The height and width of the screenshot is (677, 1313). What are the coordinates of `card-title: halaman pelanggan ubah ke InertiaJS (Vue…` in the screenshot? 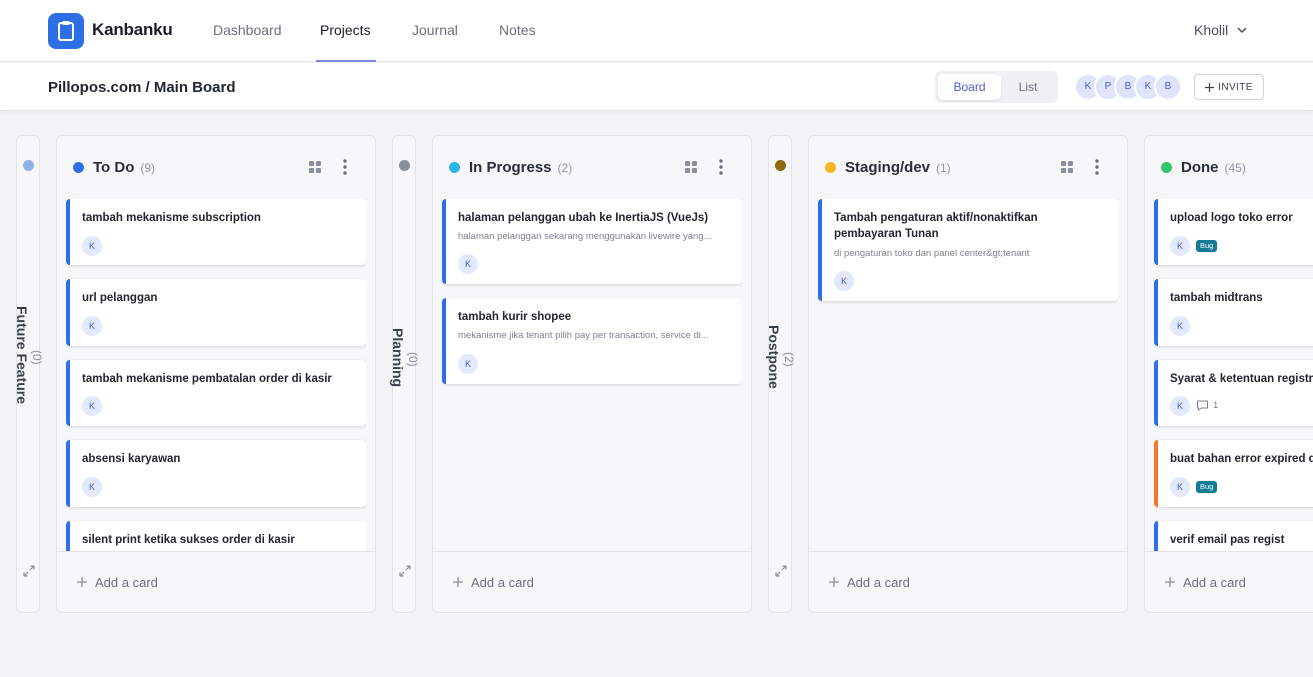 It's located at (583, 218).